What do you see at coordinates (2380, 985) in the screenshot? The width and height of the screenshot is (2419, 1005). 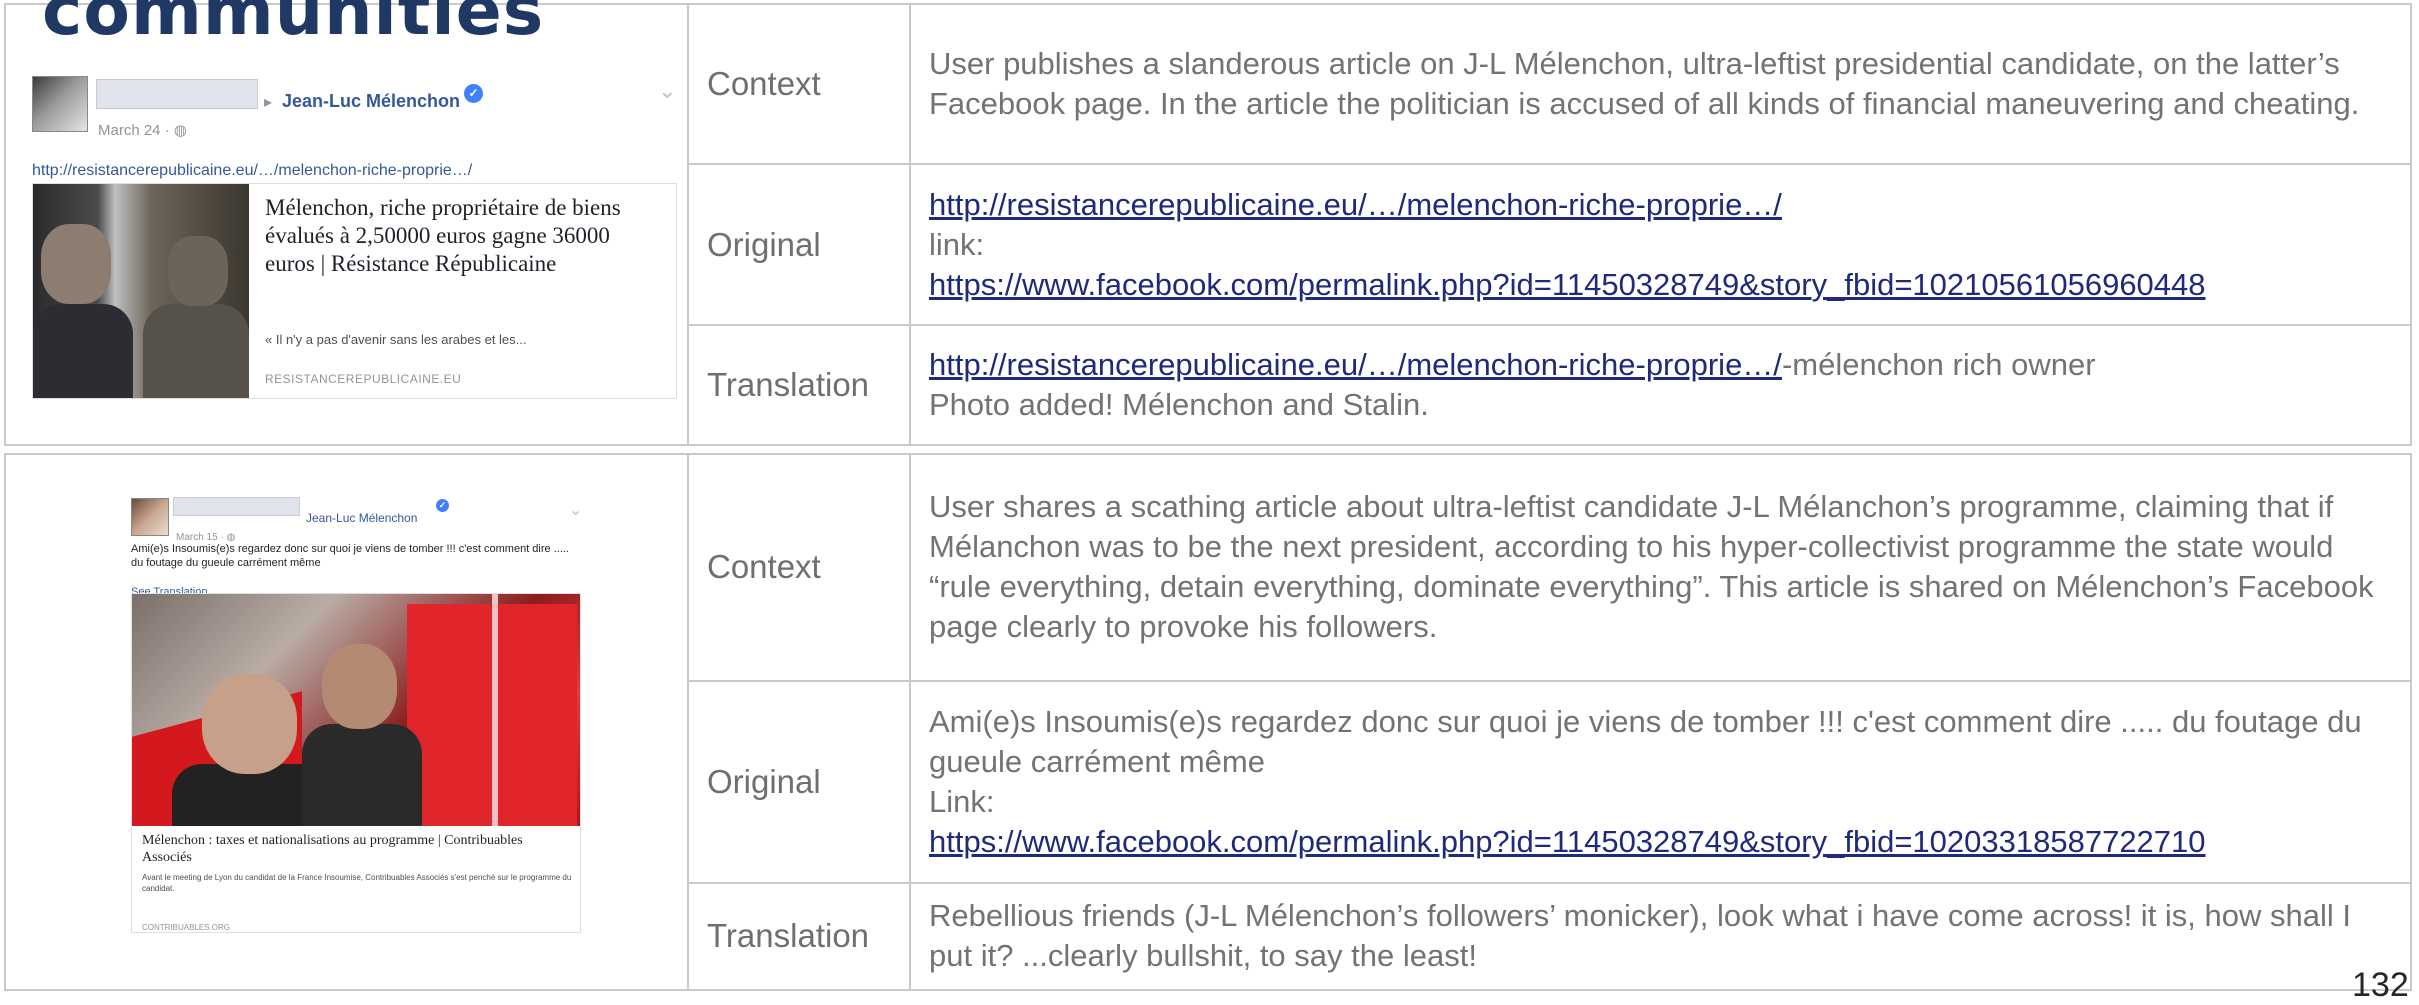 I see `page-number: 132` at bounding box center [2380, 985].